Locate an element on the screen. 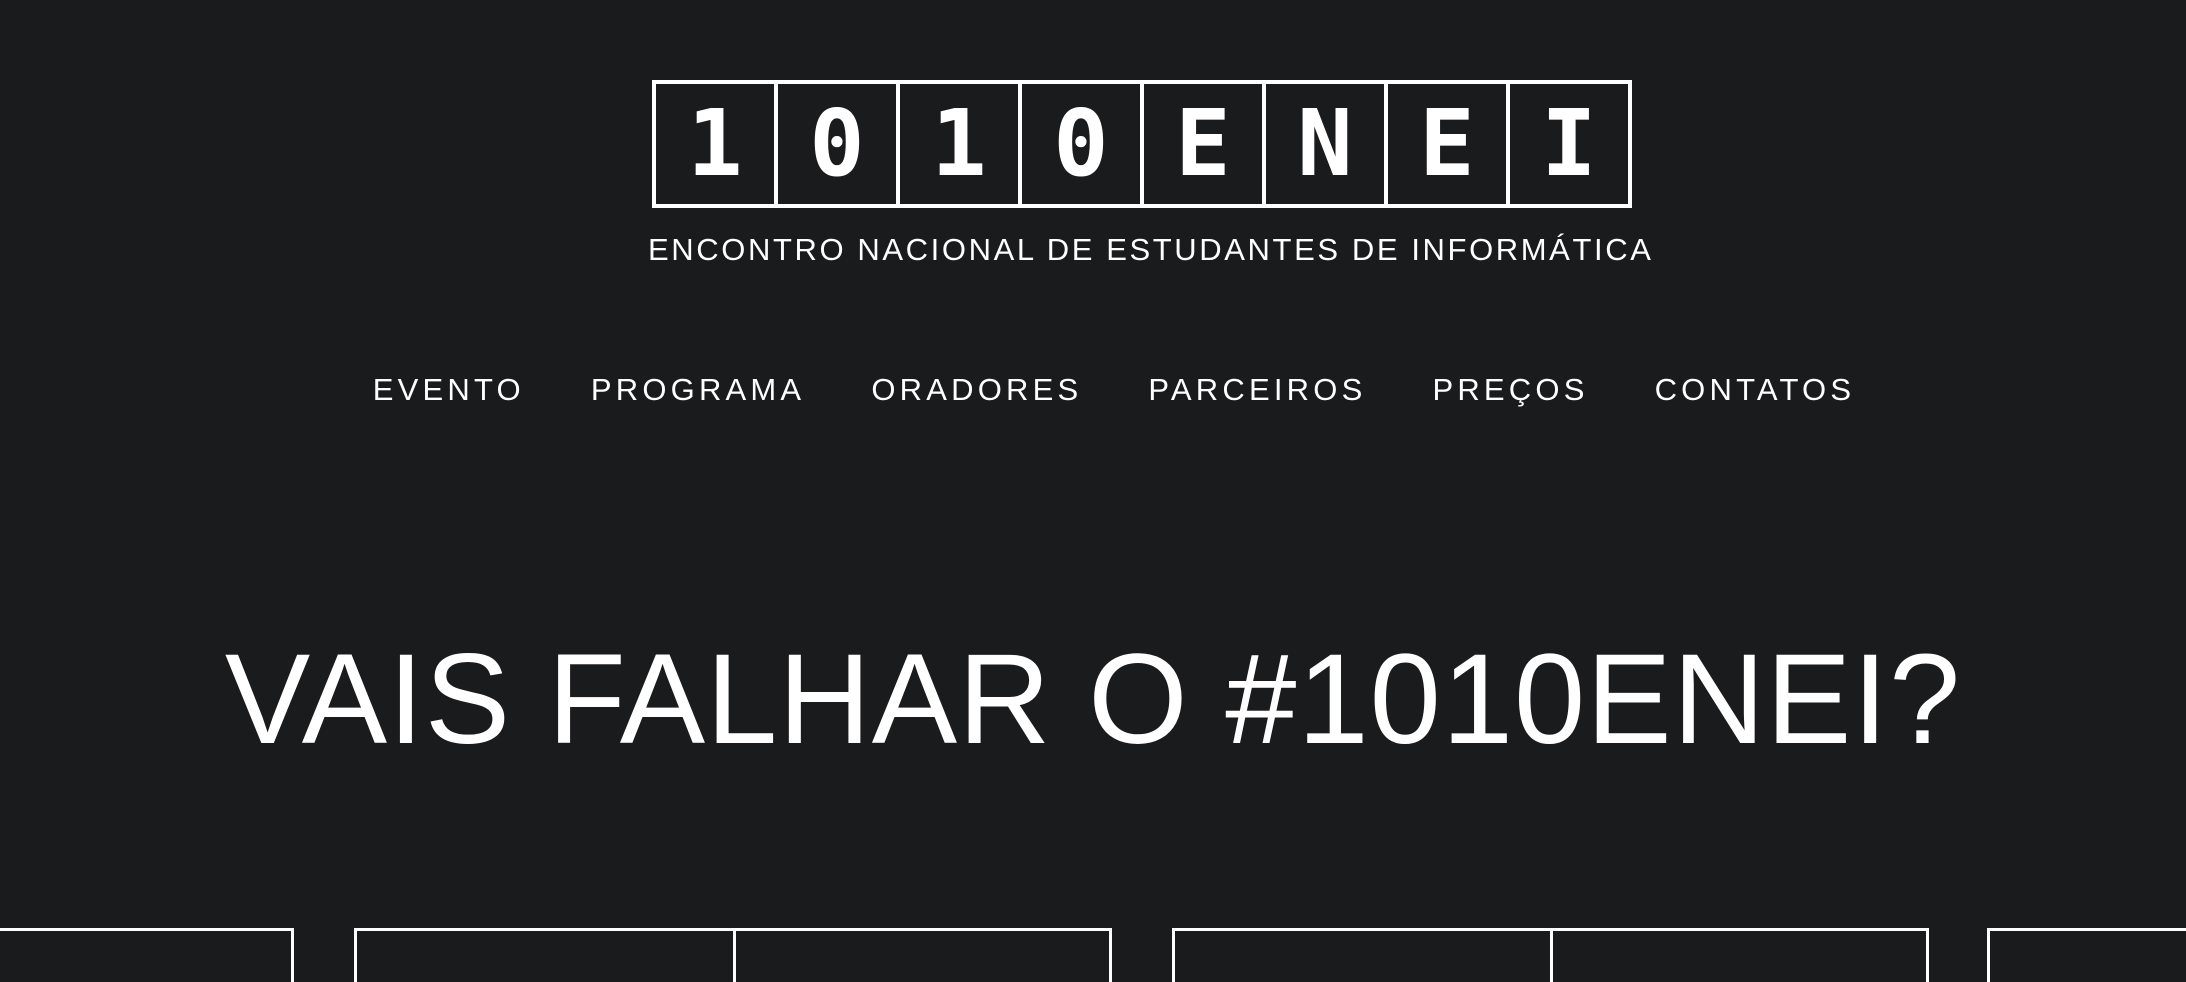 The height and width of the screenshot is (982, 2186). nav-item-evento: EVENTO is located at coordinates (449, 390).